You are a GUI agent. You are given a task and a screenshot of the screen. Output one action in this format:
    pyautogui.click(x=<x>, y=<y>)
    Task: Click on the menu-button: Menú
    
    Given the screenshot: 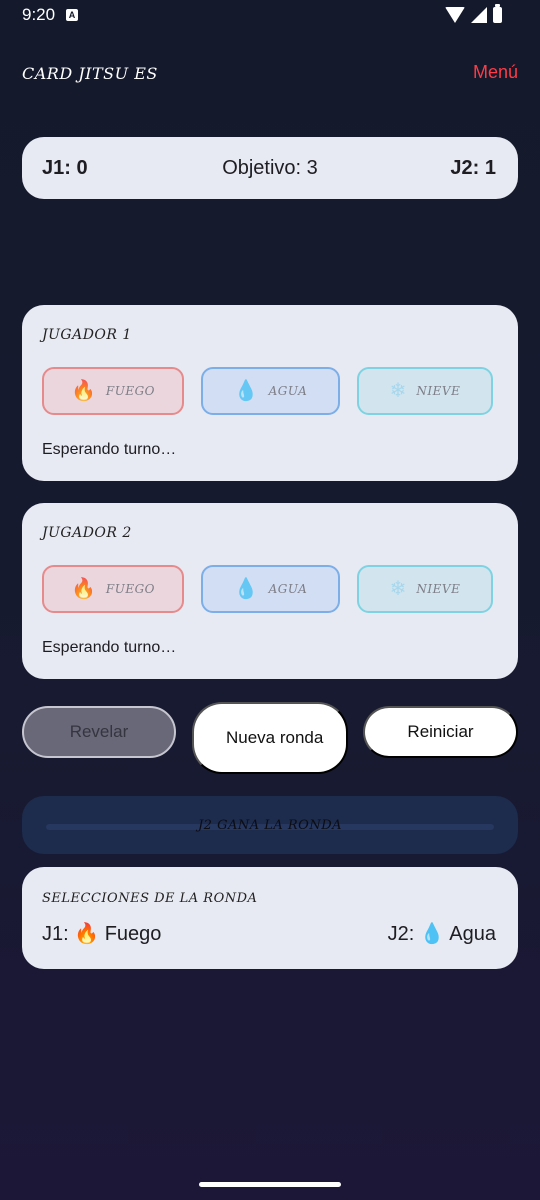 What is the action you would take?
    pyautogui.click(x=495, y=72)
    